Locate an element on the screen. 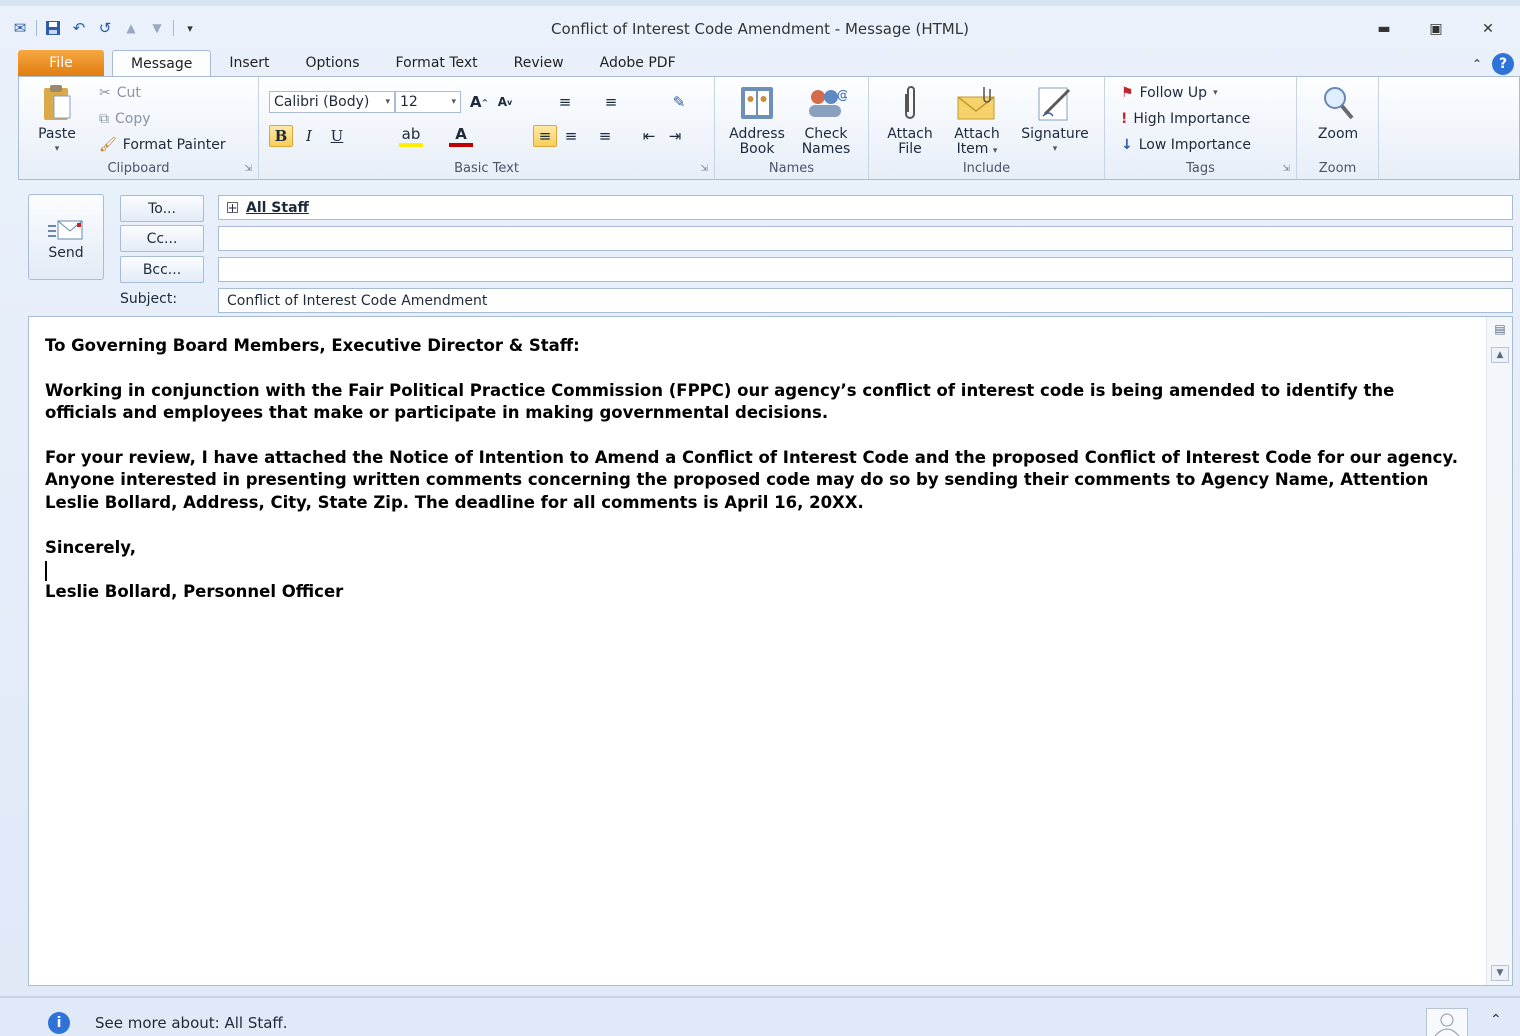  numbering-icon: ≡ is located at coordinates (611, 102).